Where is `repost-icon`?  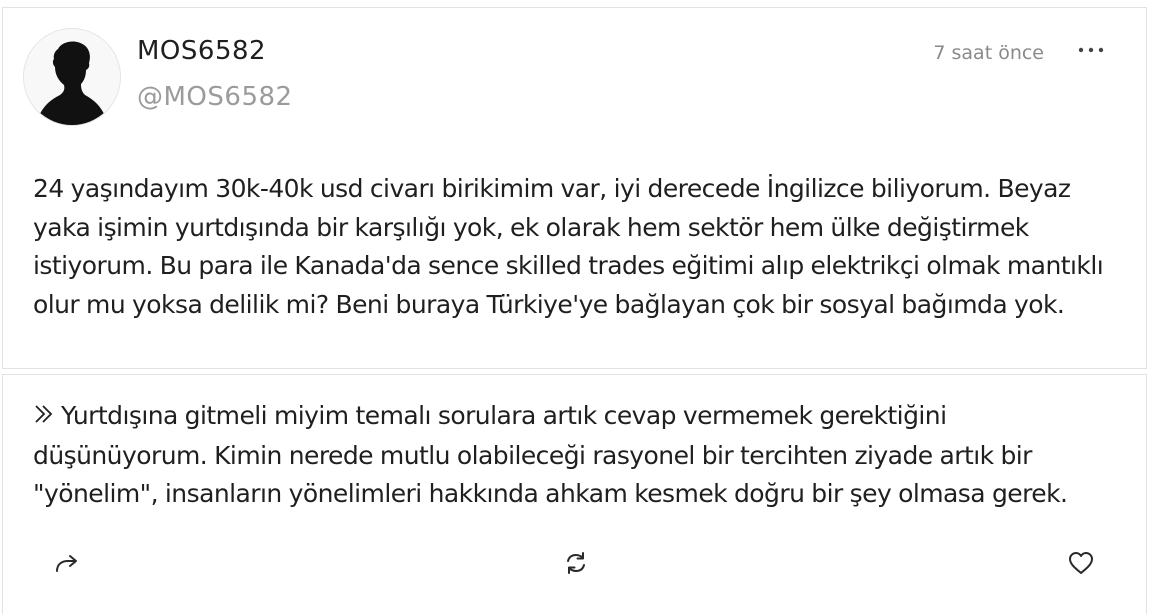 repost-icon is located at coordinates (576, 563).